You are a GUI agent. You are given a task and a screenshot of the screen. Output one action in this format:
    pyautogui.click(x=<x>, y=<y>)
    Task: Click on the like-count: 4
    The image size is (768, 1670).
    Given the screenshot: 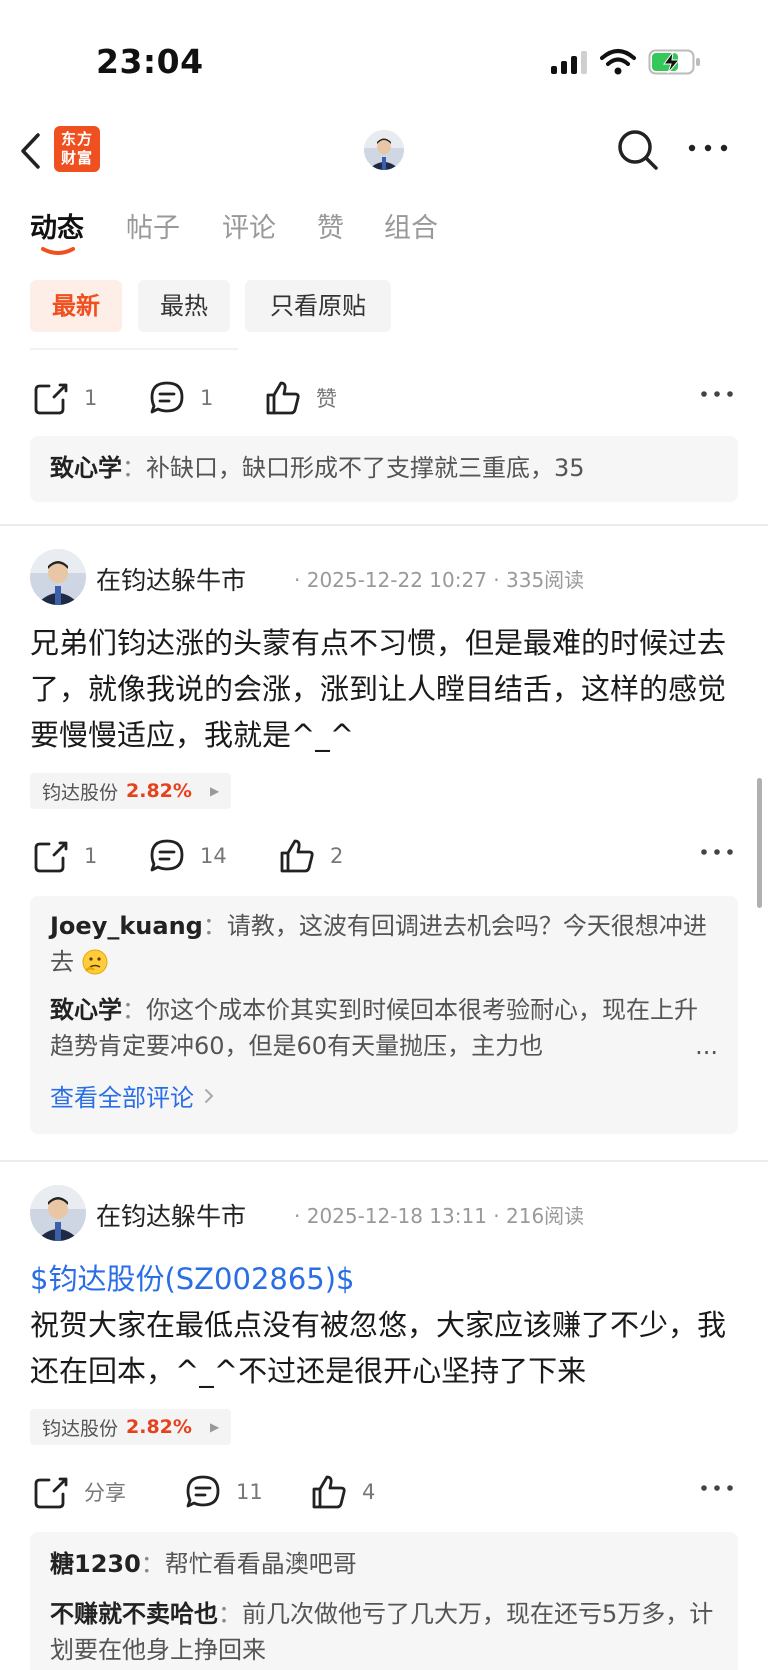 What is the action you would take?
    pyautogui.click(x=369, y=1492)
    